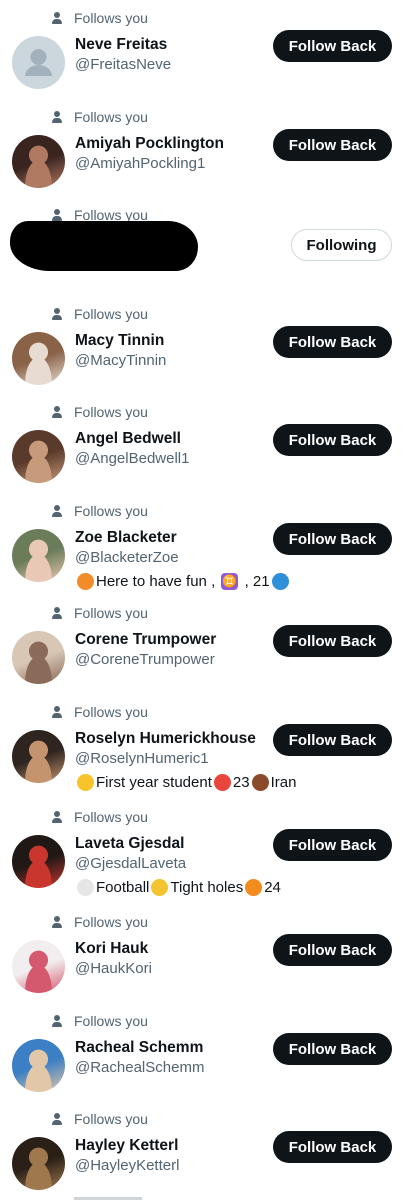 The image size is (404, 1200). What do you see at coordinates (260, 782) in the screenshot?
I see `brown-heart-emoji` at bounding box center [260, 782].